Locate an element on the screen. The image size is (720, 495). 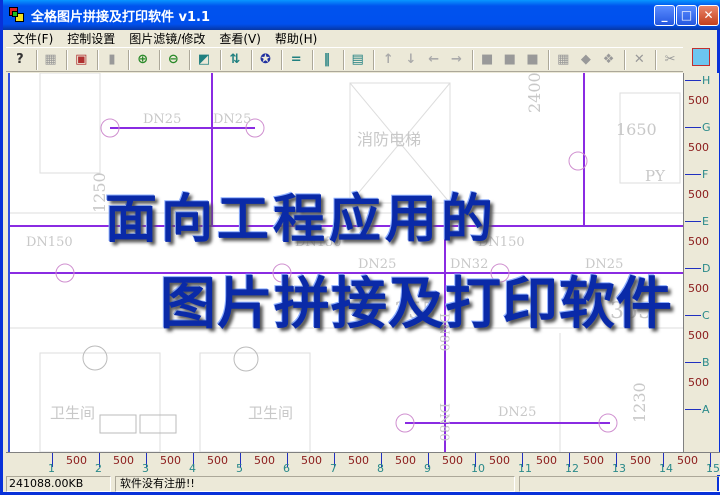
cut-icon: ✂ is located at coordinates (670, 60).